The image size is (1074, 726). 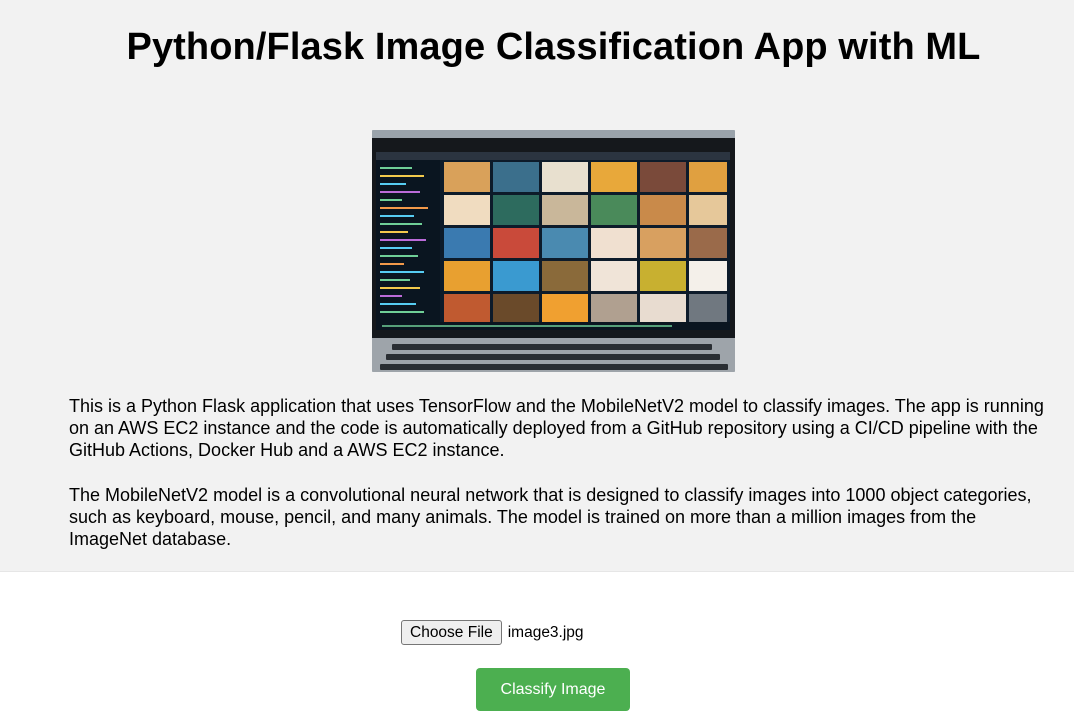 I want to click on selected-file-name: image3.jpg, so click(x=545, y=632).